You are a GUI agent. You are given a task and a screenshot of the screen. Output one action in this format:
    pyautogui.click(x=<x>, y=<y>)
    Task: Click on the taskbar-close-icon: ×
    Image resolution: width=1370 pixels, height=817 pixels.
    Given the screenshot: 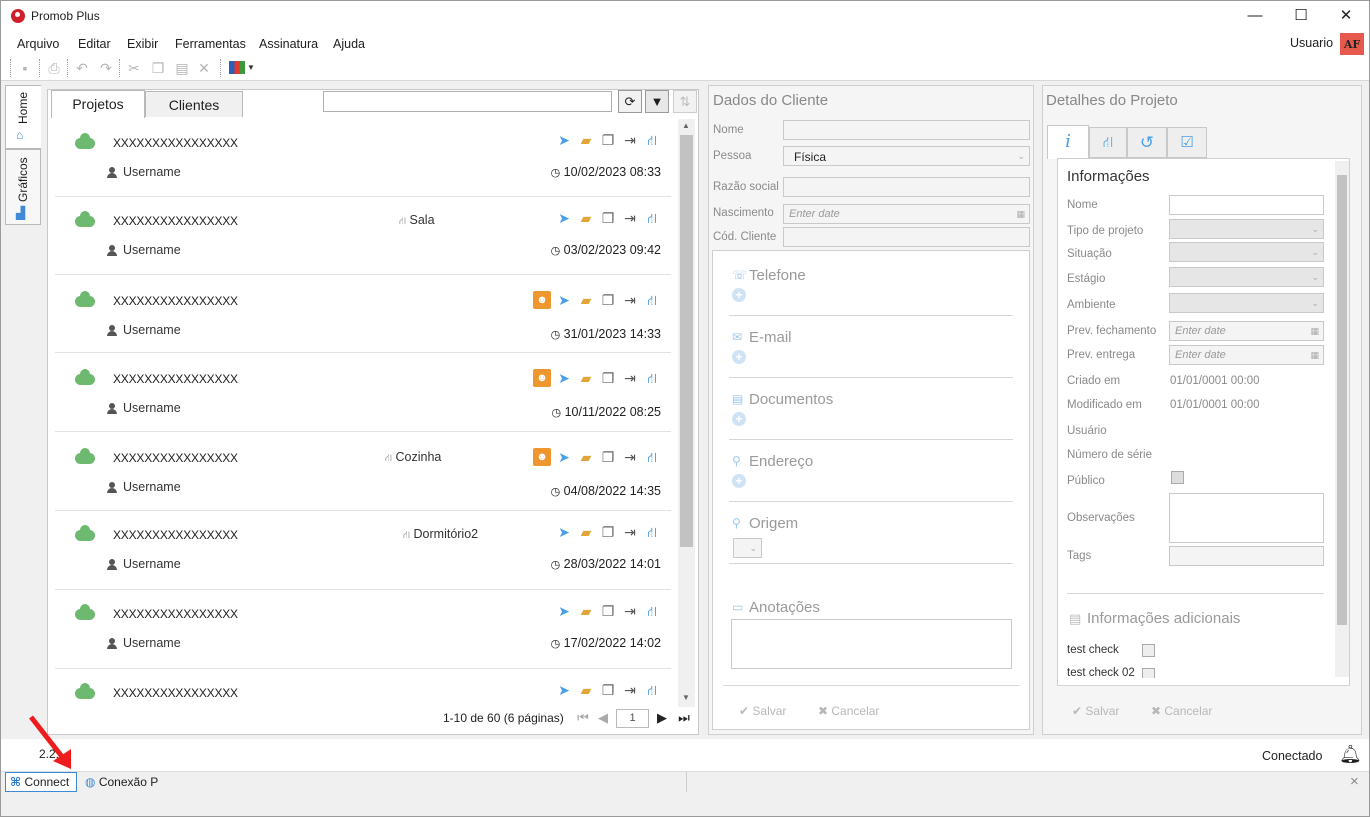 What is the action you would take?
    pyautogui.click(x=1354, y=781)
    